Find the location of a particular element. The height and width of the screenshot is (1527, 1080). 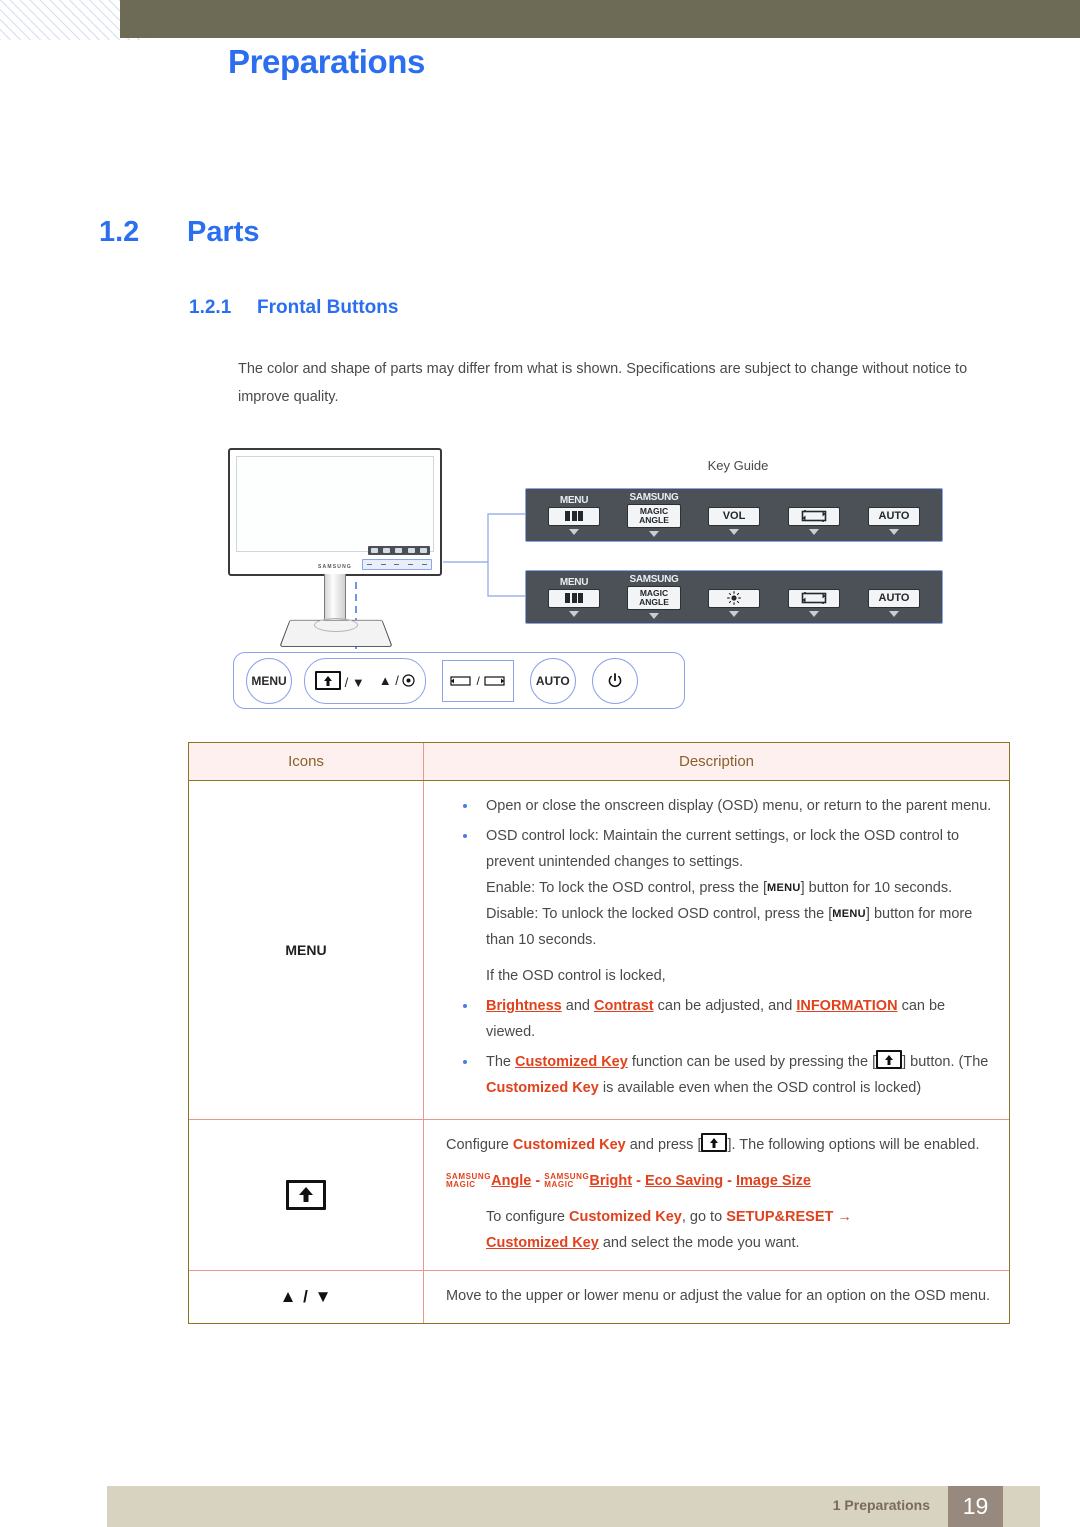

monitor-stand-base-oval is located at coordinates (336, 625).